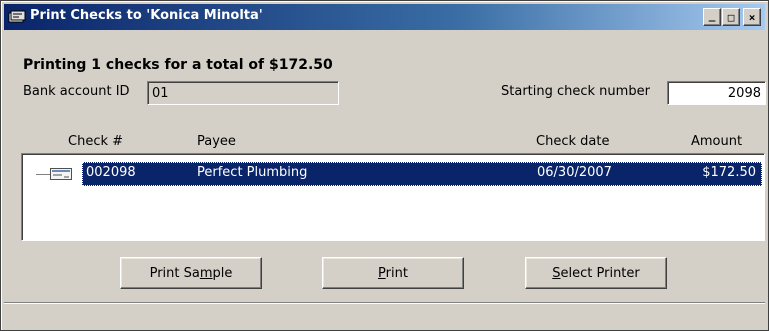 Image resolution: width=769 pixels, height=331 pixels. Describe the element at coordinates (575, 91) in the screenshot. I see `starting-check-label: Starting check number` at that location.